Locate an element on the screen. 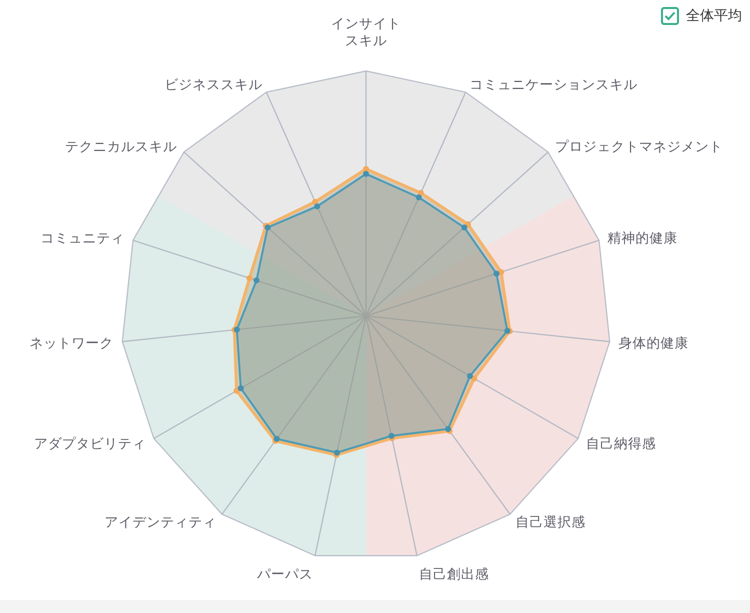  axis-label: 自己納得感 is located at coordinates (621, 444).